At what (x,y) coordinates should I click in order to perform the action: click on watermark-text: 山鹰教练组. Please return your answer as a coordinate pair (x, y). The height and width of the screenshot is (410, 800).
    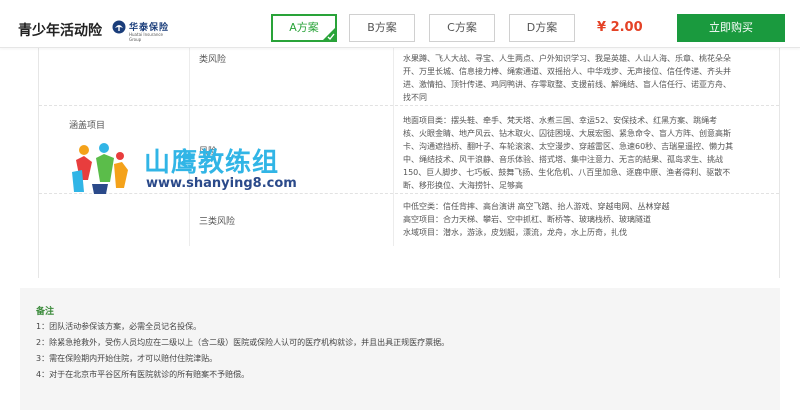
    Looking at the image, I should click on (212, 163).